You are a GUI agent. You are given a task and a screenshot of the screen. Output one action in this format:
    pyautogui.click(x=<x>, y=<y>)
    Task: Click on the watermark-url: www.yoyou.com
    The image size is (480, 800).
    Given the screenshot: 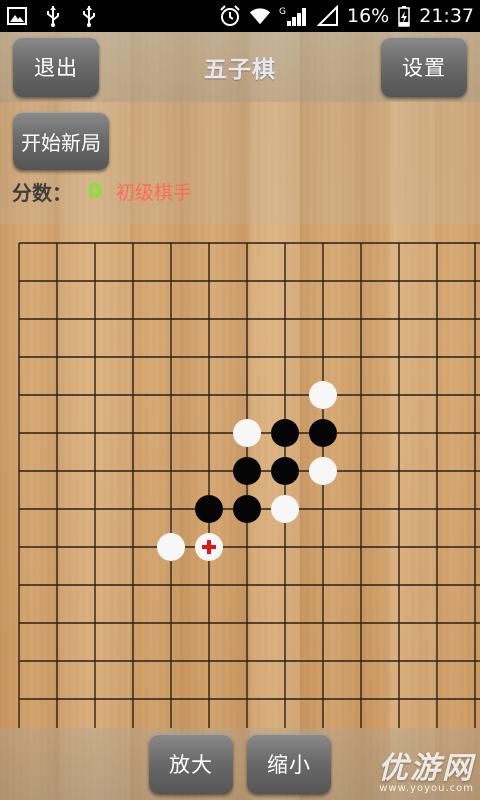 What is the action you would take?
    pyautogui.click(x=426, y=788)
    